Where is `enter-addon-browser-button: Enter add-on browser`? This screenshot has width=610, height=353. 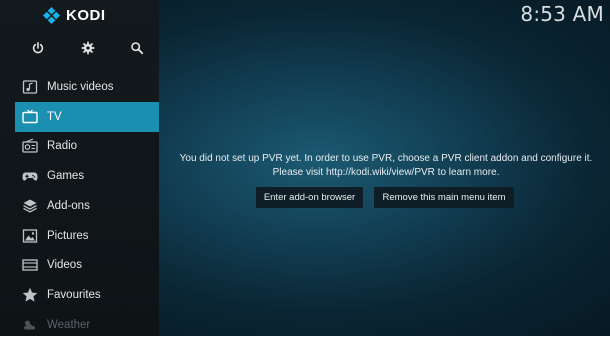 enter-addon-browser-button: Enter add-on browser is located at coordinates (309, 197).